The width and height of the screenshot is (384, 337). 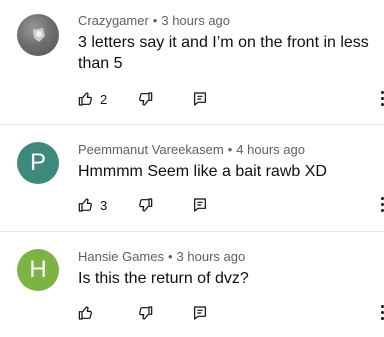 What do you see at coordinates (202, 171) in the screenshot?
I see `comment-text: Hmmmm Seem like a bait rawb XD` at bounding box center [202, 171].